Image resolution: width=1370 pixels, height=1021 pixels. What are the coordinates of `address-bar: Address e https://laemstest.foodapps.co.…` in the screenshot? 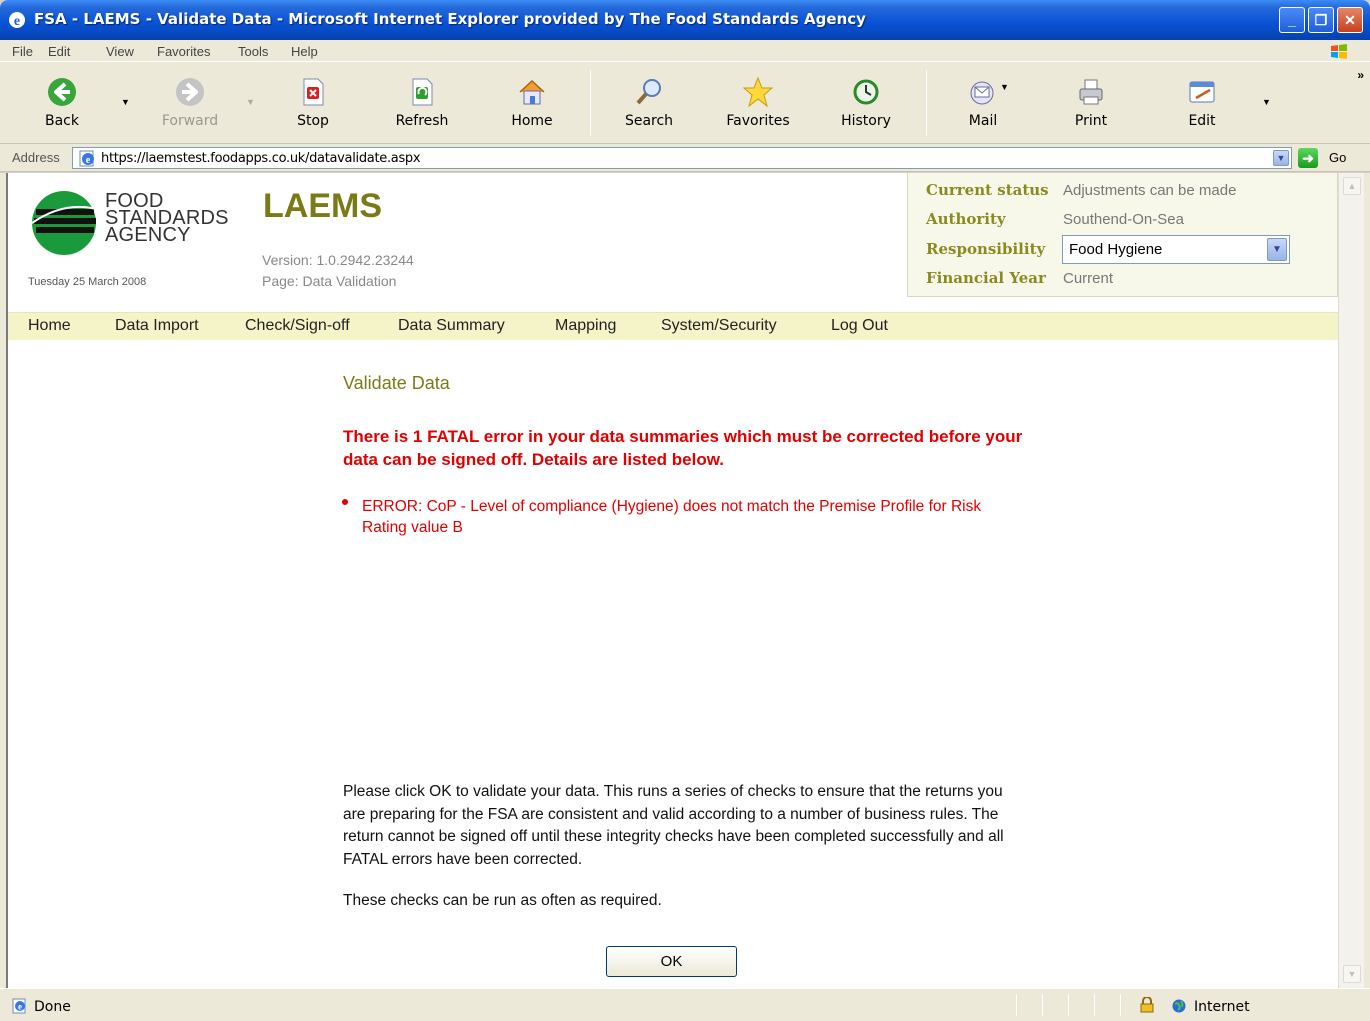 It's located at (685, 158).